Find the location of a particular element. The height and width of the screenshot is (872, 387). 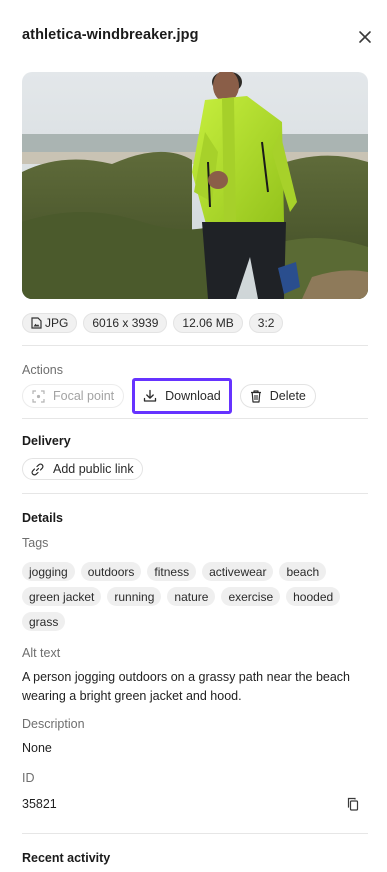

actions-label: Actions is located at coordinates (42, 370).